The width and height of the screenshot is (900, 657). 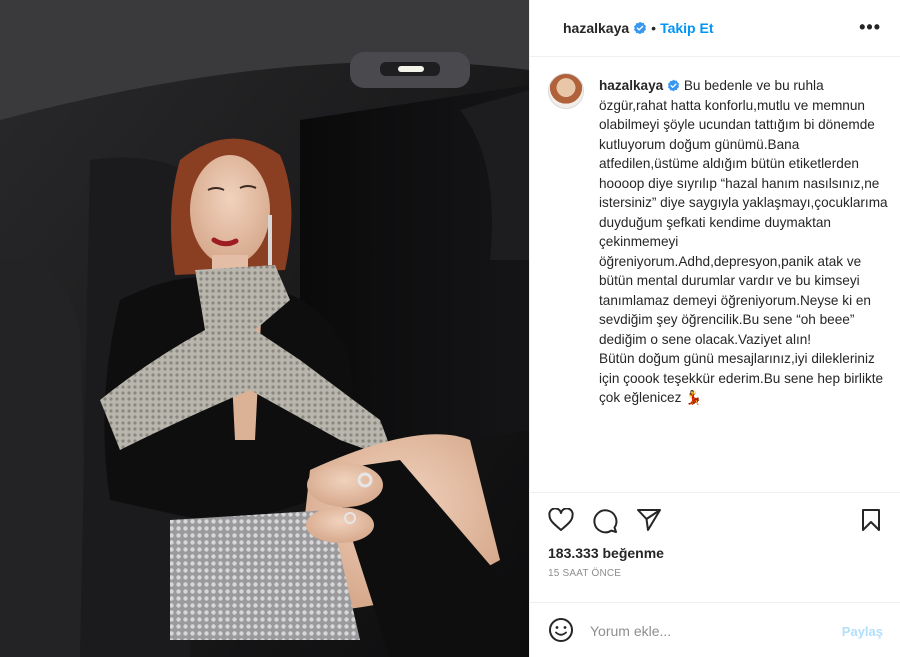 What do you see at coordinates (862, 631) in the screenshot?
I see `post-comment-button: Paylaş` at bounding box center [862, 631].